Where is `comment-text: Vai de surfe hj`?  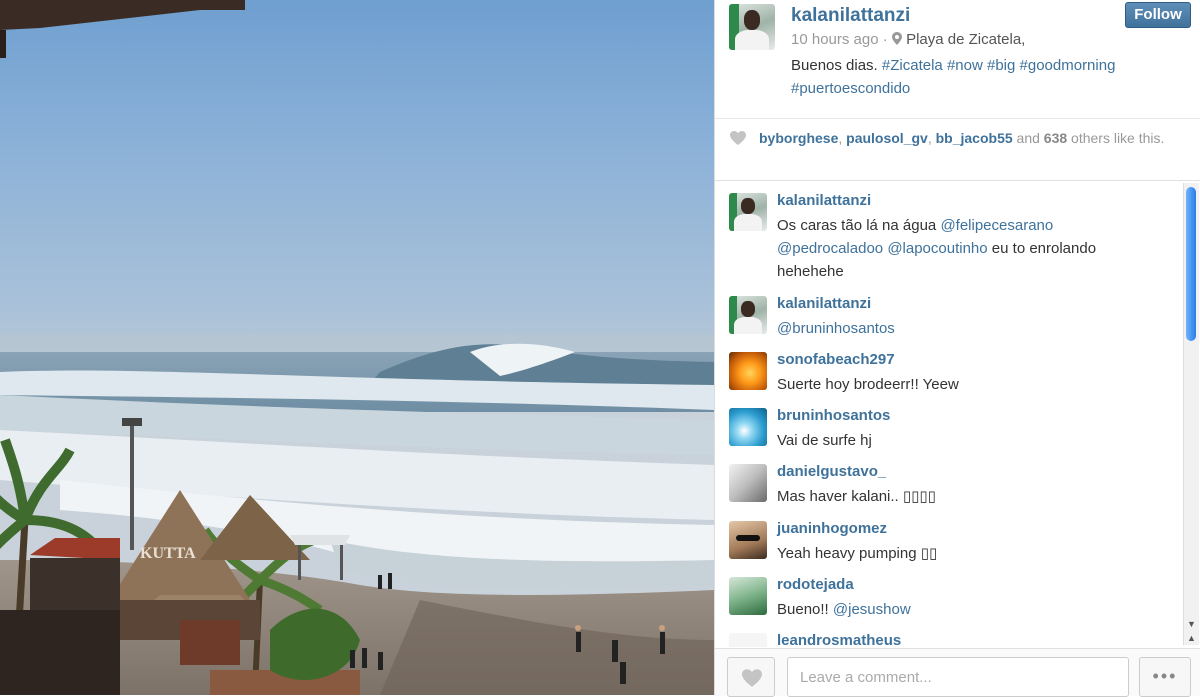 comment-text: Vai de surfe hj is located at coordinates (824, 440).